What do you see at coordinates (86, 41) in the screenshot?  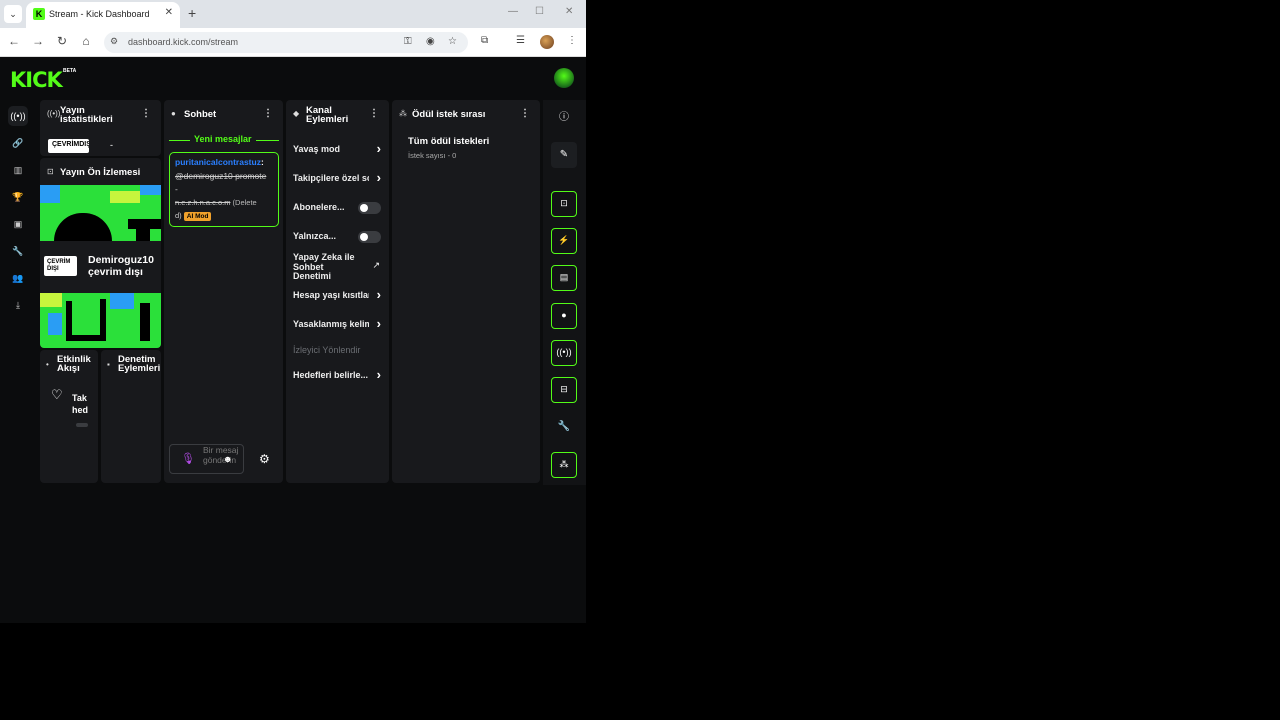 I see `home-icon: ⌂` at bounding box center [86, 41].